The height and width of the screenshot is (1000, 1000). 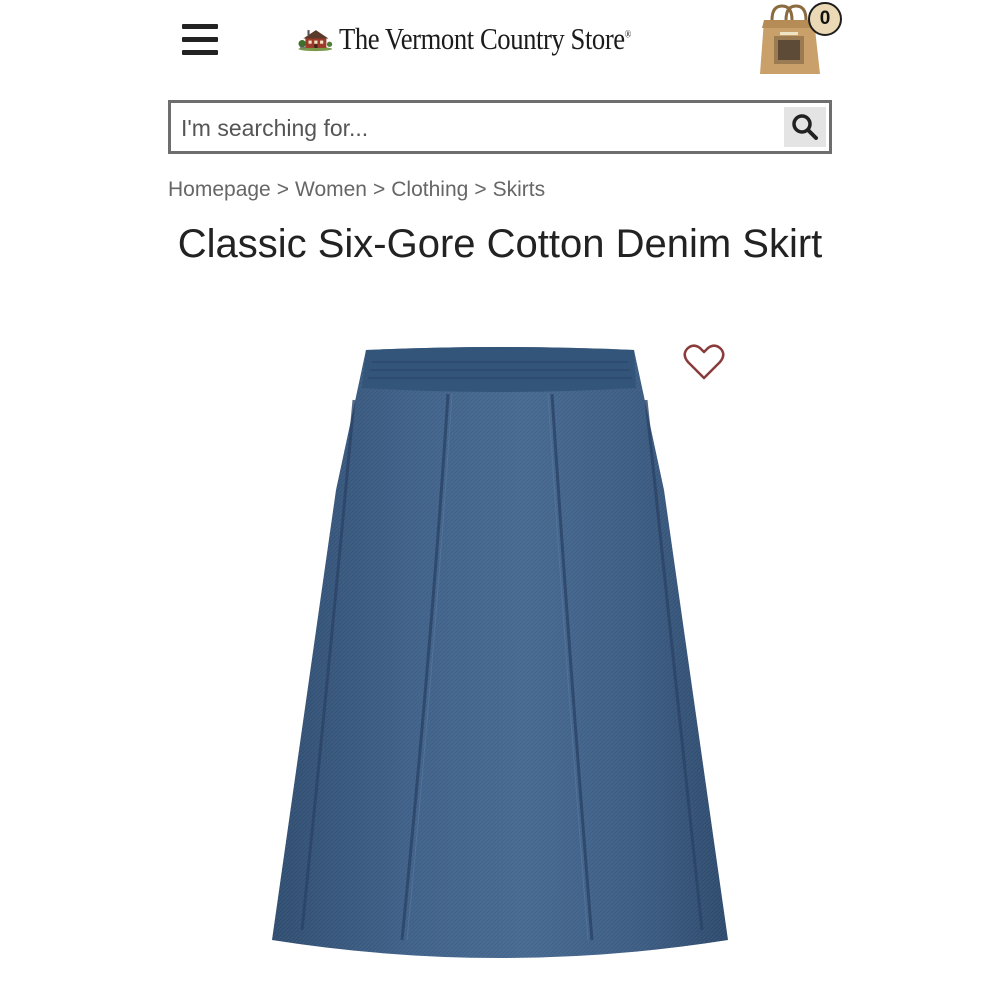 I want to click on search-bar, so click(x=500, y=127).